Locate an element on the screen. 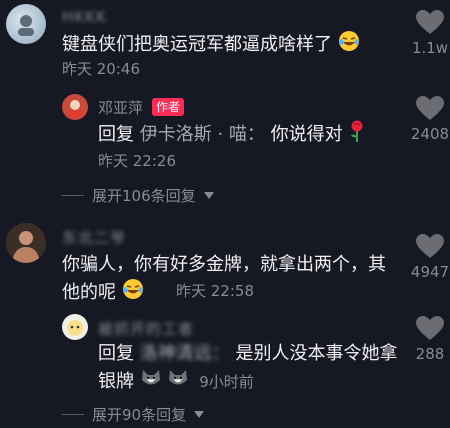 The image size is (450, 428). username: 邓亚萍 is located at coordinates (120, 107).